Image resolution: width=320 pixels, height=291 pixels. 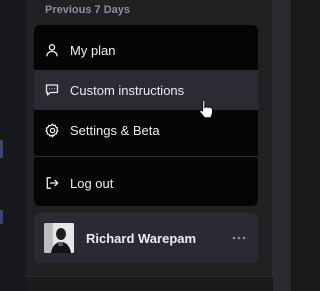 I want to click on left-edge-panel, so click(x=13, y=145).